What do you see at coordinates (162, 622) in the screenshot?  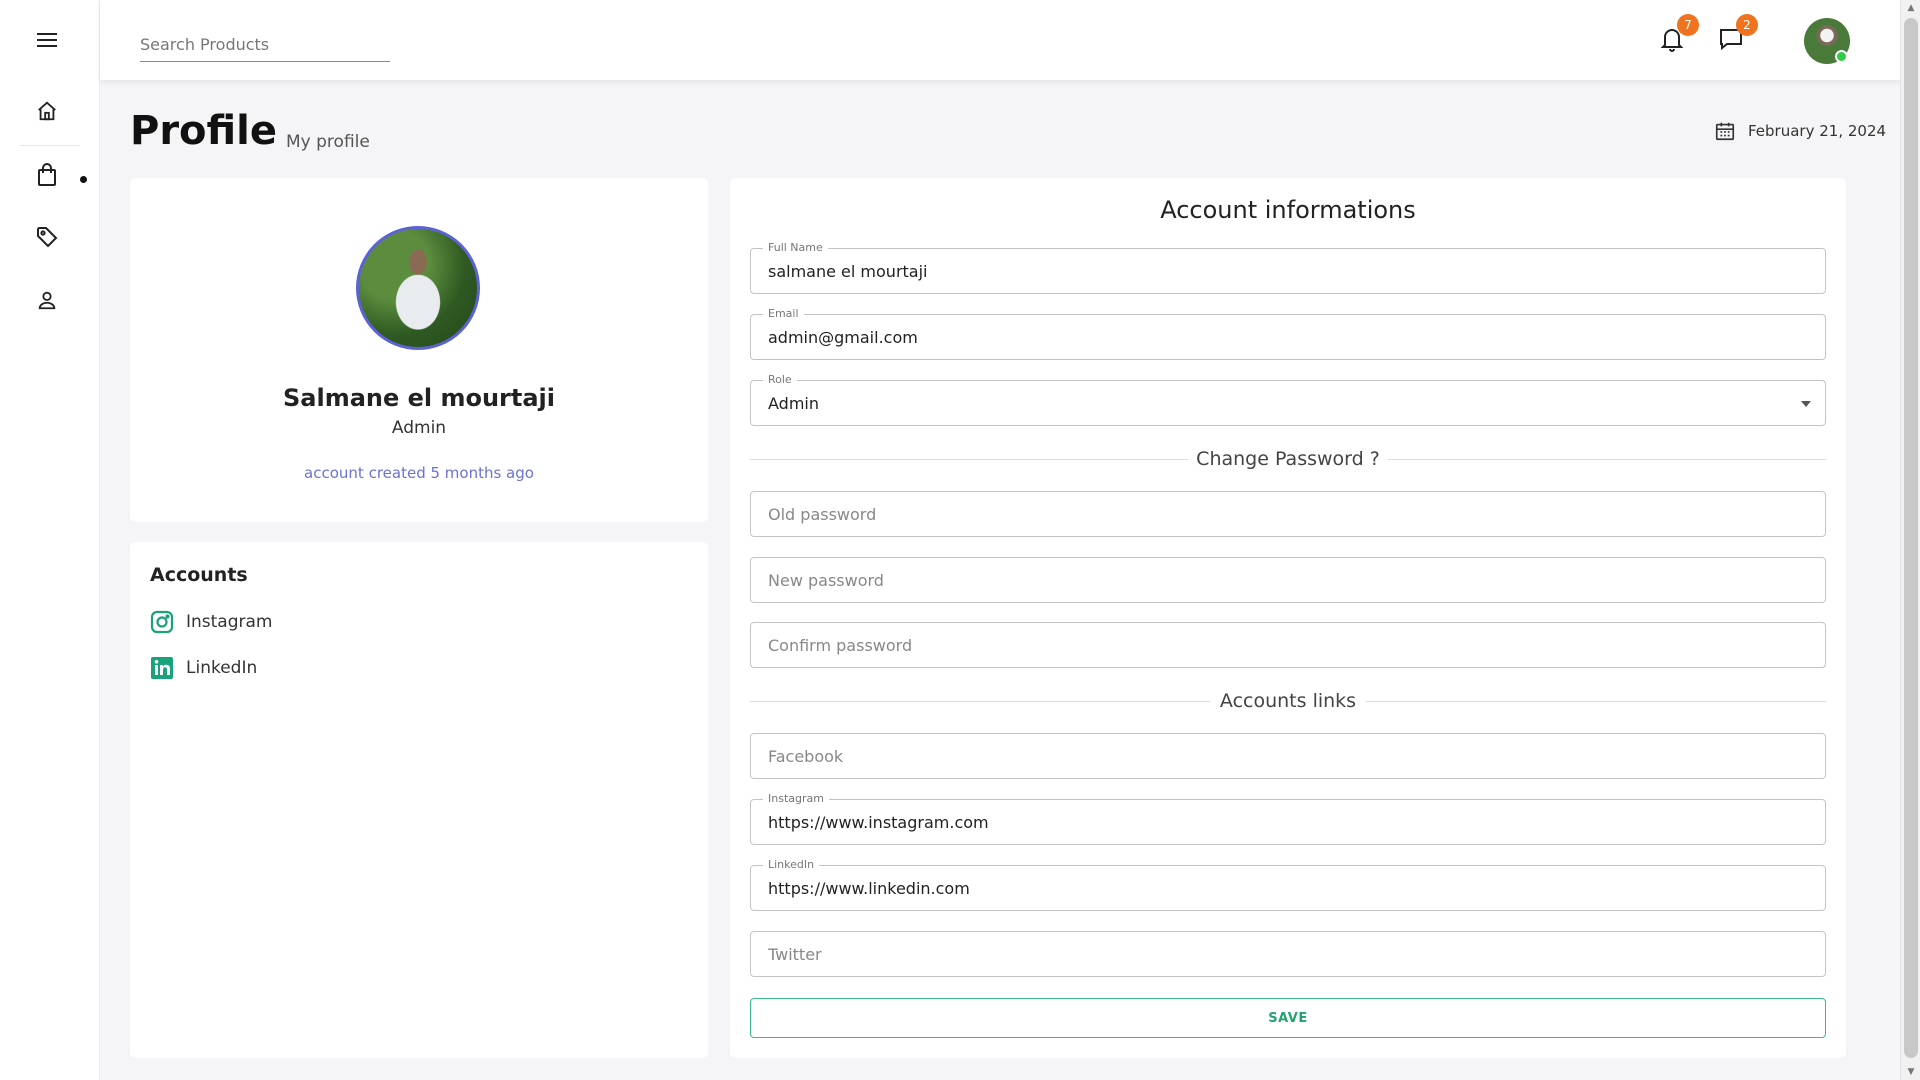 I see `instagram-icon` at bounding box center [162, 622].